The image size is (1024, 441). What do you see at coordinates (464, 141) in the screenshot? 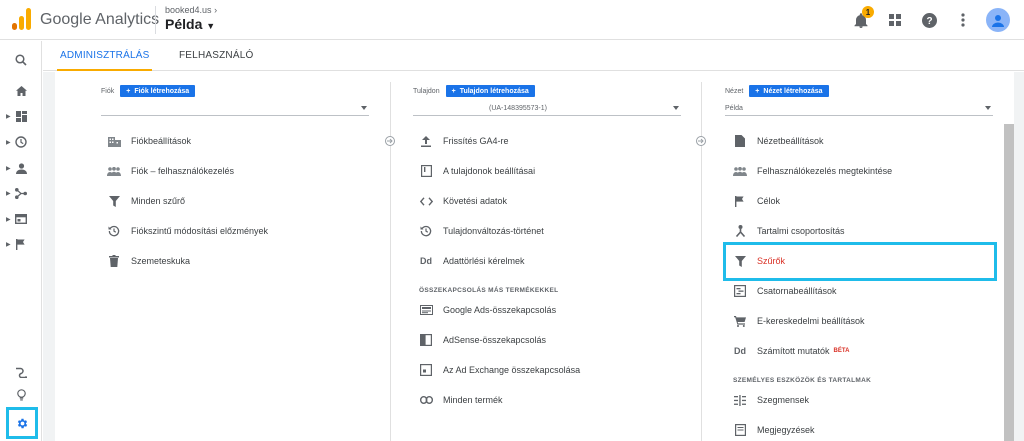
I see `menu-upgrade-ga4: Frissítés GA4-re` at bounding box center [464, 141].